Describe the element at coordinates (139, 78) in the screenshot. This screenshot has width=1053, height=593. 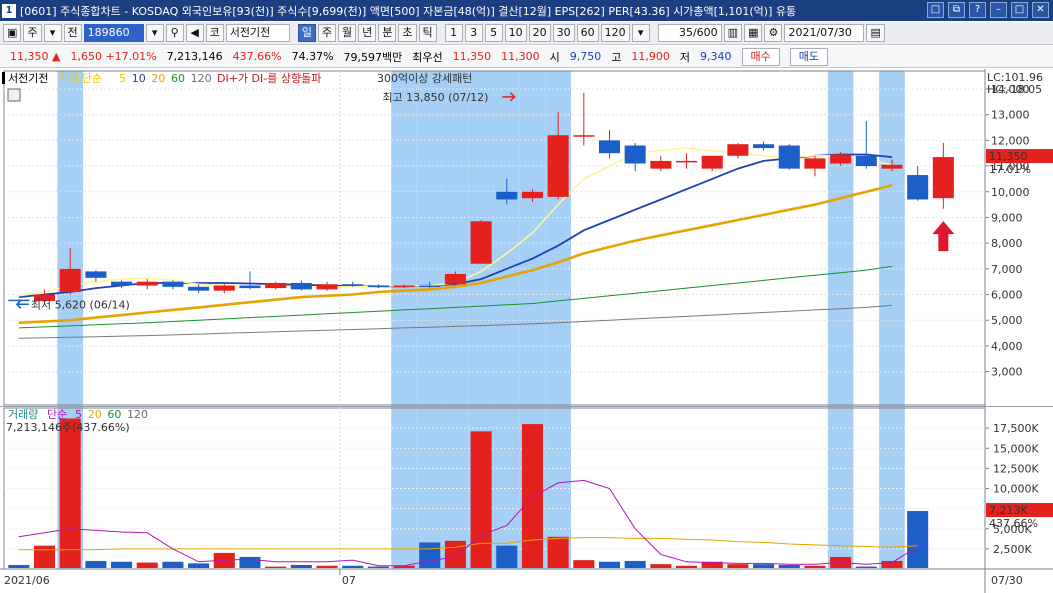
I see `legend-item: 10` at that location.